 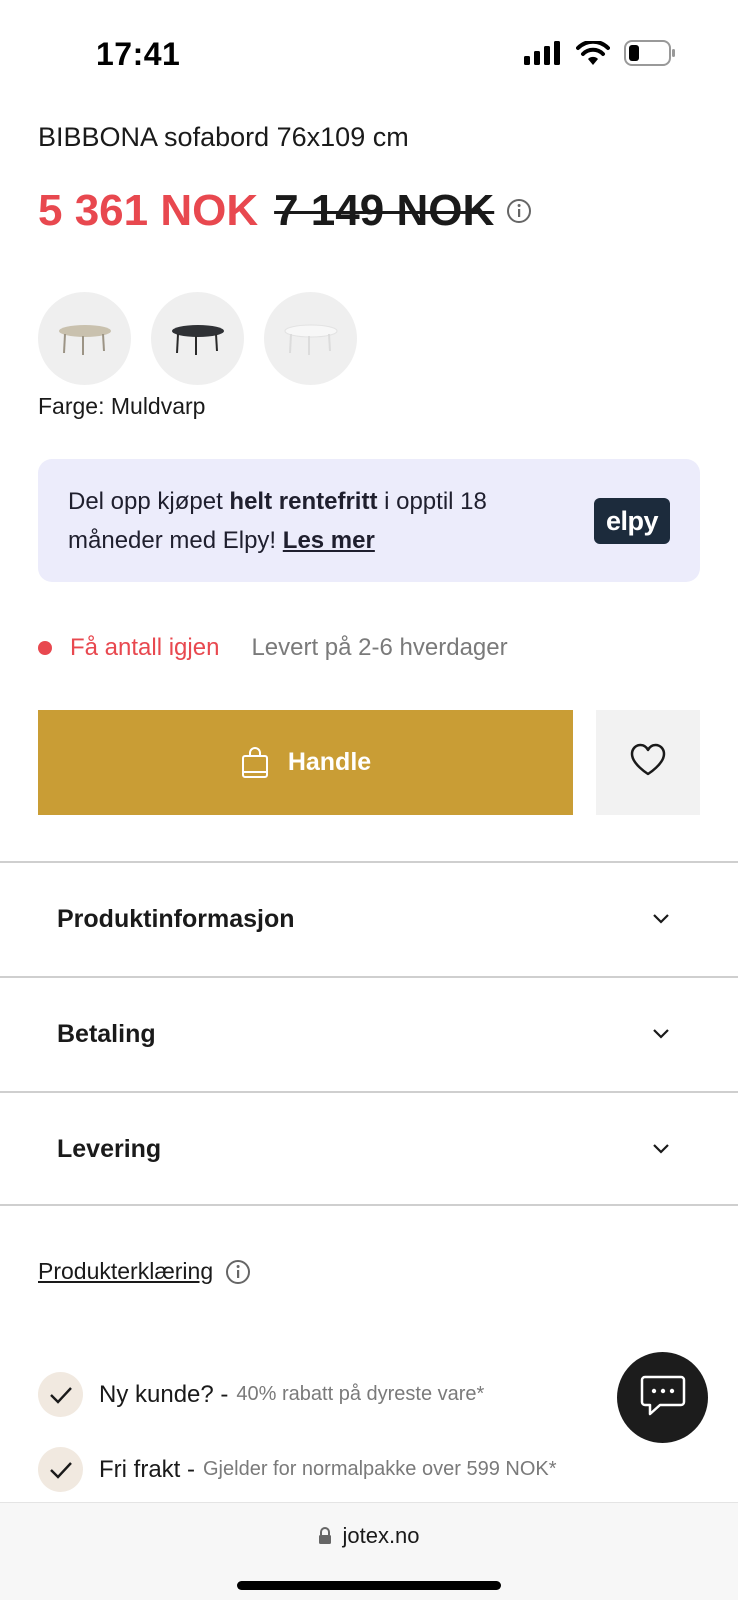 I want to click on accordion-label: Produktinformasjon, so click(x=176, y=918).